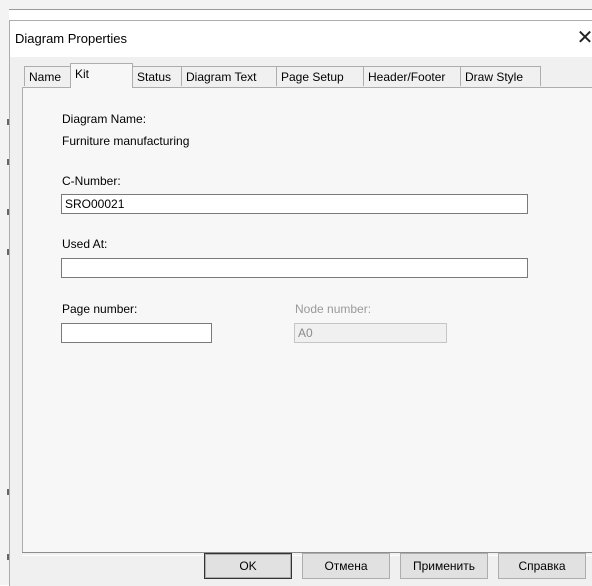  I want to click on c-number-field, so click(294, 204).